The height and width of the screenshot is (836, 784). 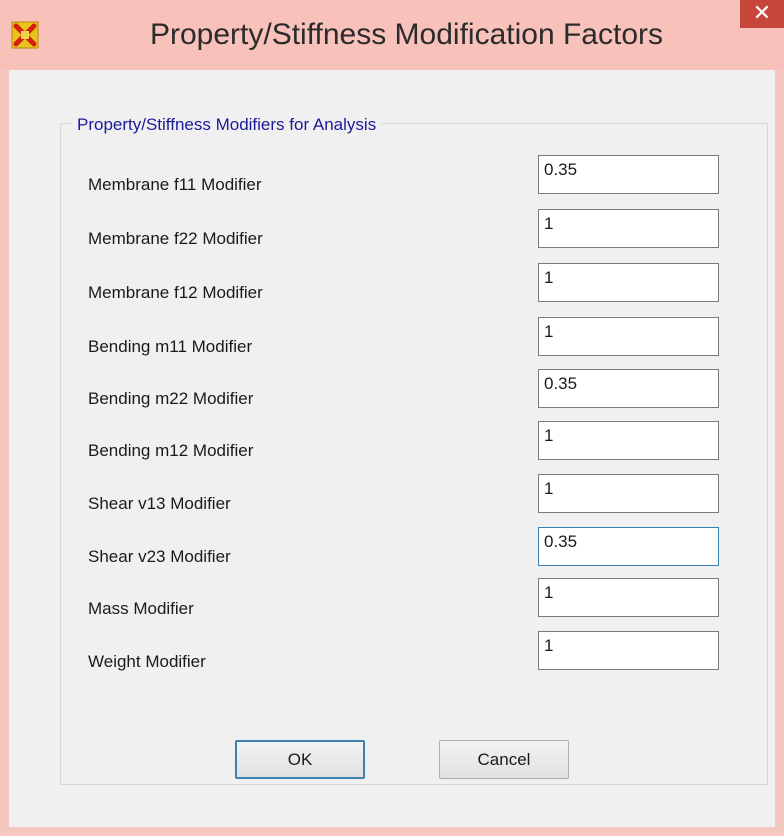 What do you see at coordinates (141, 608) in the screenshot?
I see `mass-modifier-label: Mass Modifier` at bounding box center [141, 608].